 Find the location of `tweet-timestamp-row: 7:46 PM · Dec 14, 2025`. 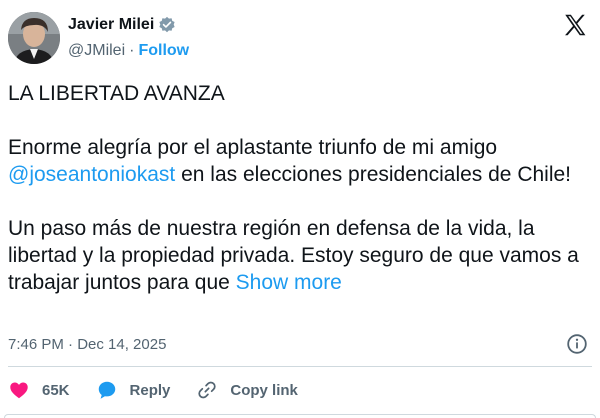

tweet-timestamp-row: 7:46 PM · Dec 14, 2025 is located at coordinates (87, 344).